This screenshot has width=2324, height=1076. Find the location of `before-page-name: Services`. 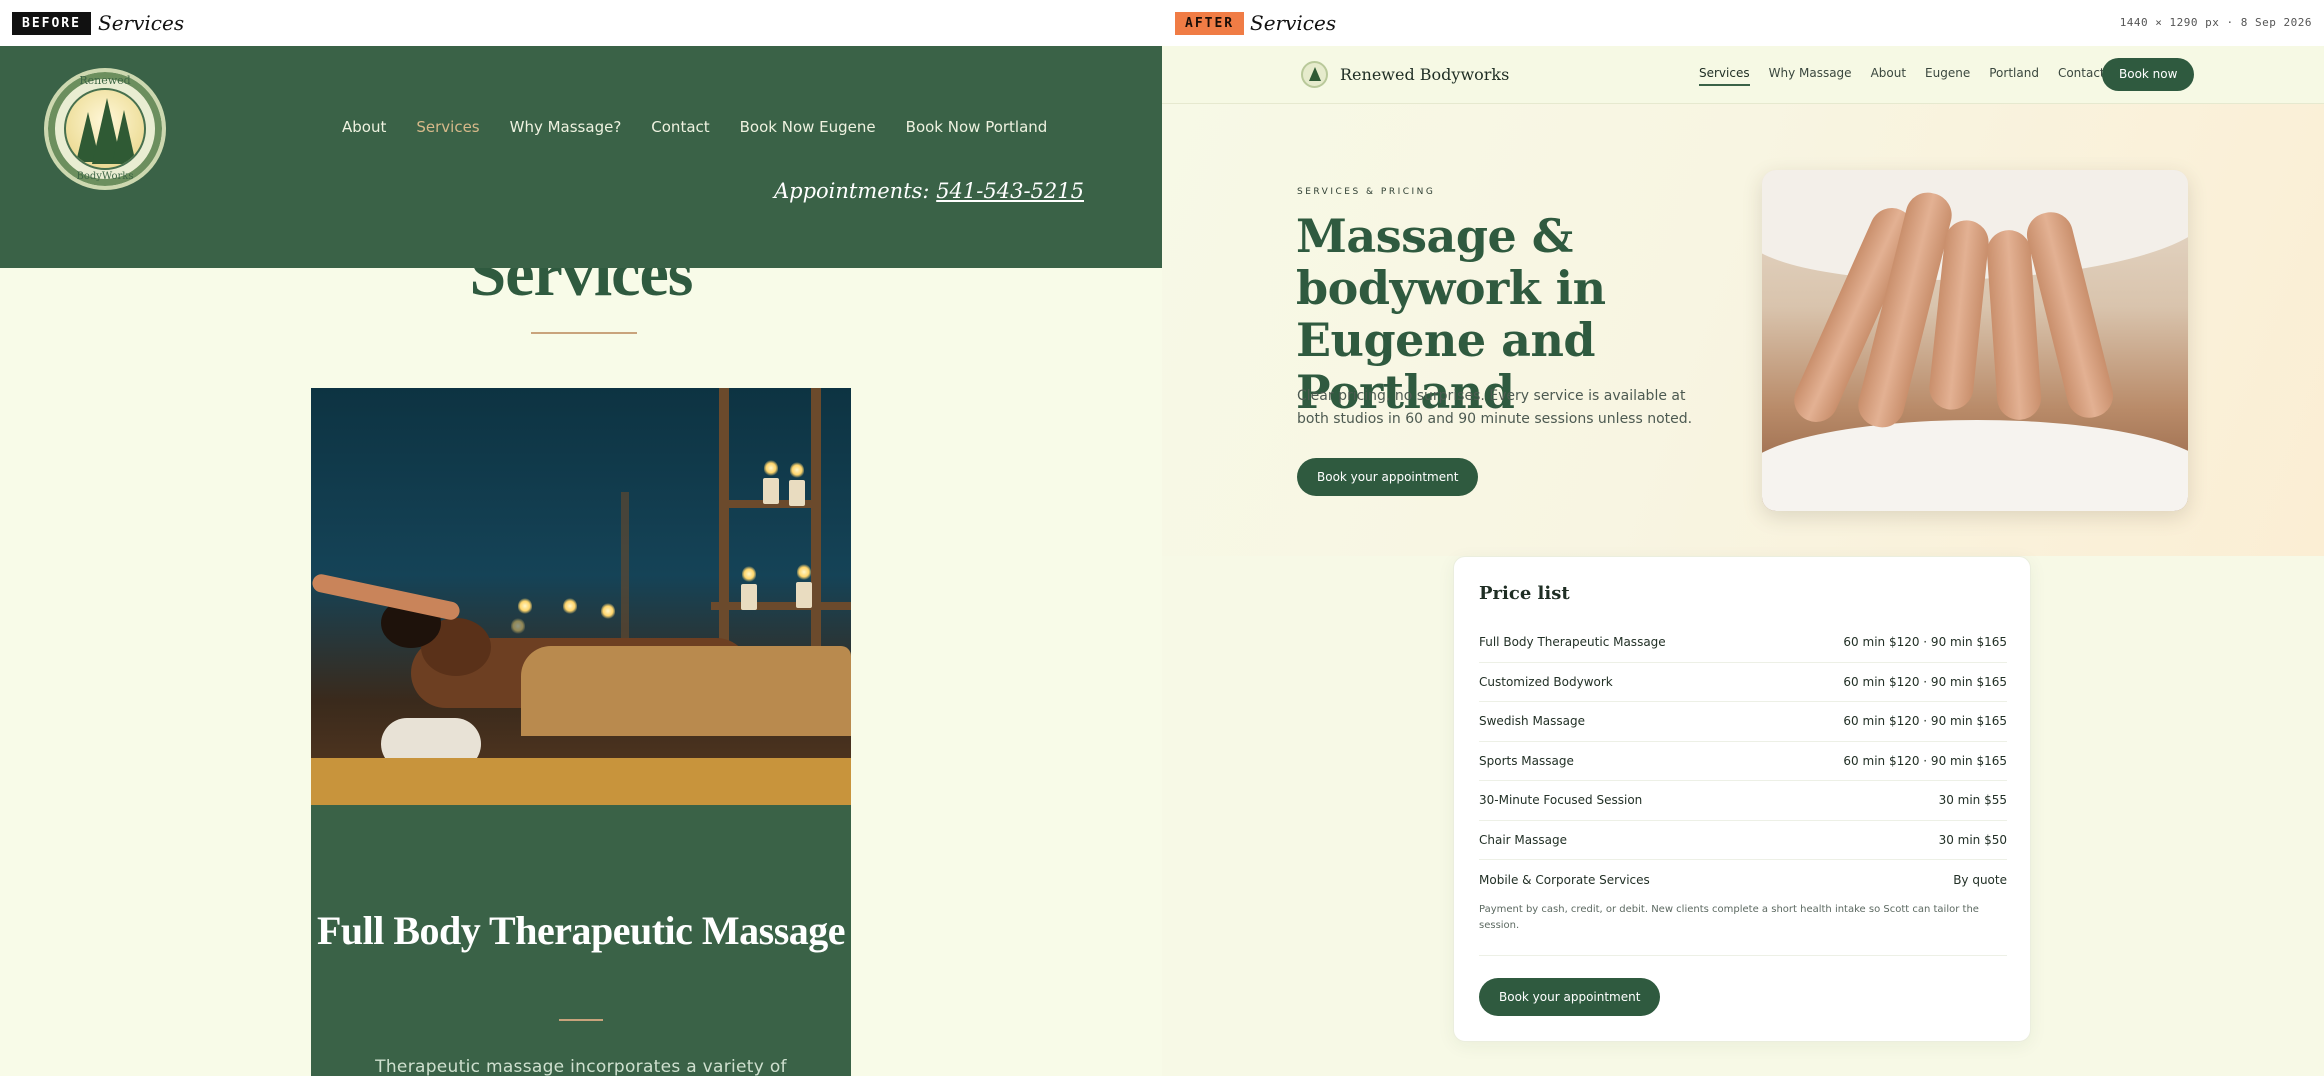

before-page-name: Services is located at coordinates (141, 23).